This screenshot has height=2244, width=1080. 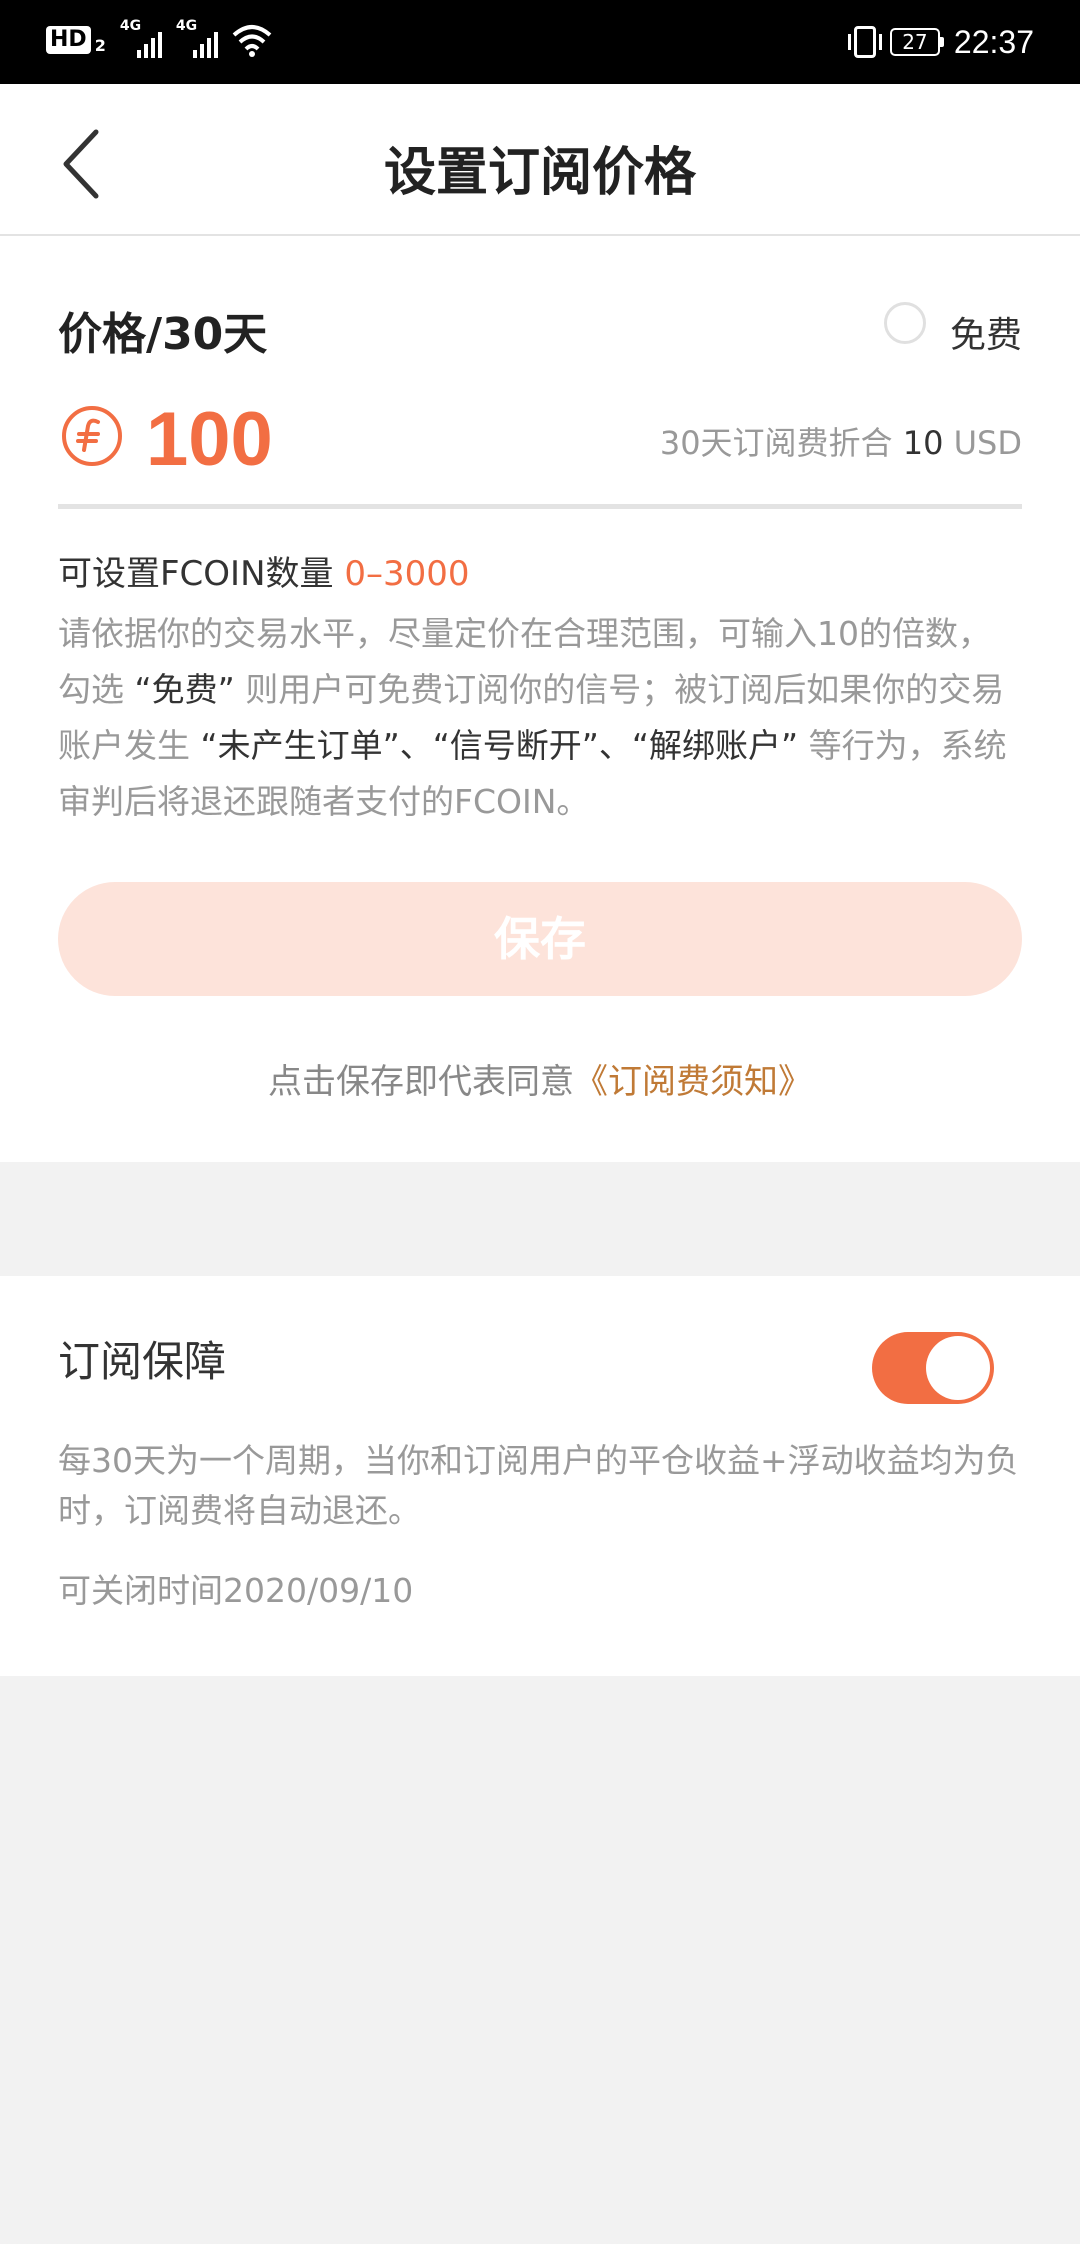 I want to click on agreement-prefix: 点击保存即代表同意, so click(x=421, y=1082).